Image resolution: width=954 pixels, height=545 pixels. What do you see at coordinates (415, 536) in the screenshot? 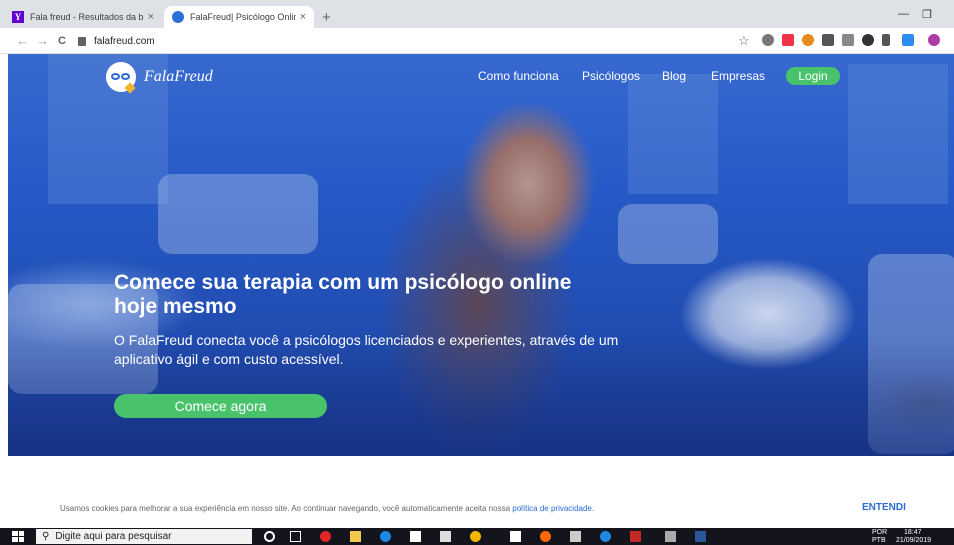
I see `store-icon` at bounding box center [415, 536].